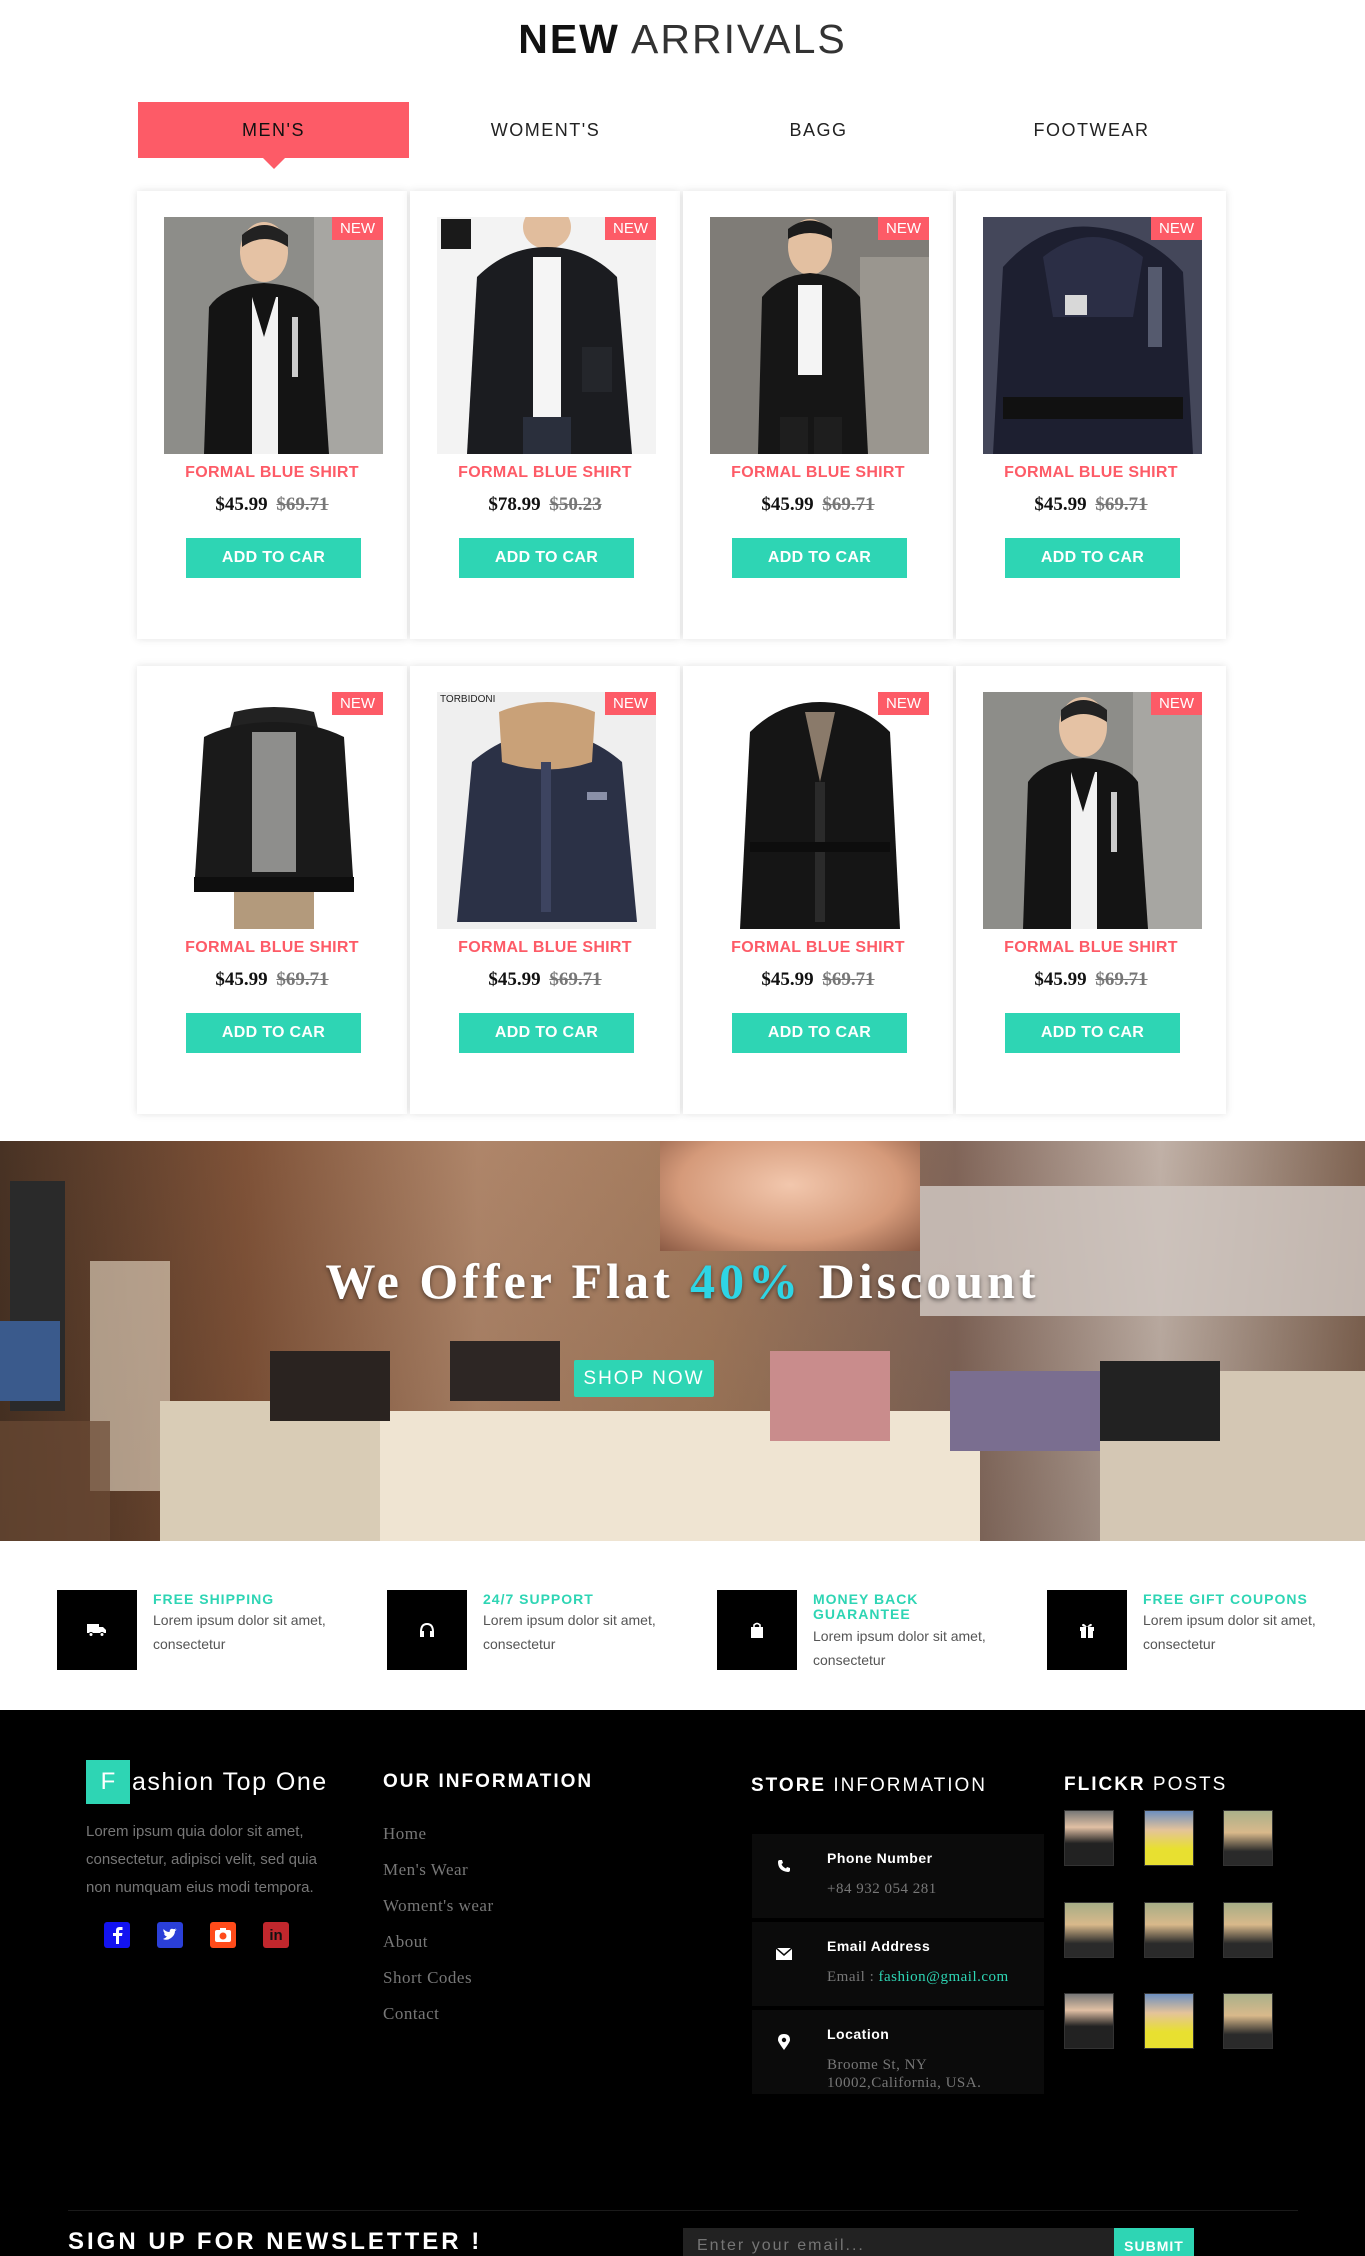 Image resolution: width=1365 pixels, height=2256 pixels. Describe the element at coordinates (545, 130) in the screenshot. I see `tab-womens: WOMENT'S` at that location.